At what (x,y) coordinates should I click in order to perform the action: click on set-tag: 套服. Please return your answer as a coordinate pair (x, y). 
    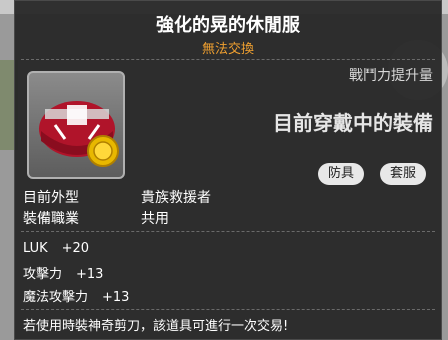
    Looking at the image, I should click on (403, 174).